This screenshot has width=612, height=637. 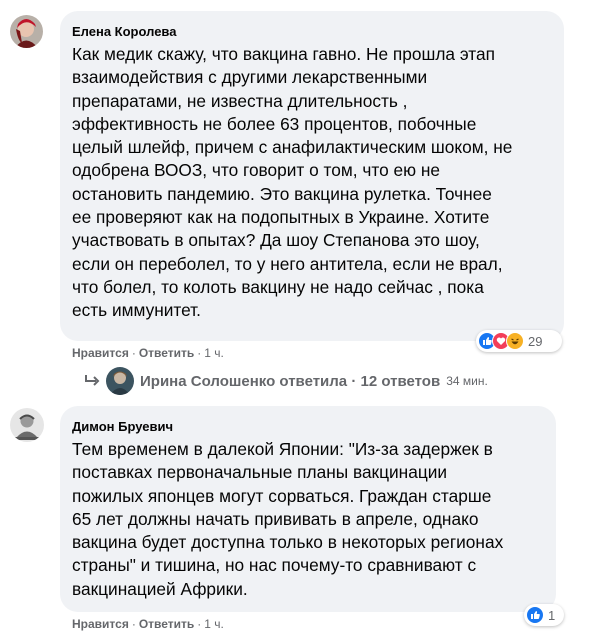 What do you see at coordinates (313, 381) in the screenshot?
I see `reply-action: ответила` at bounding box center [313, 381].